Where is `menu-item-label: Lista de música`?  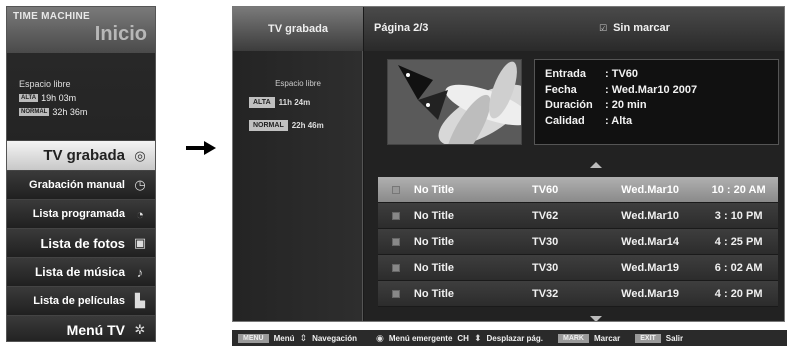
menu-item-label: Lista de música is located at coordinates (79, 272).